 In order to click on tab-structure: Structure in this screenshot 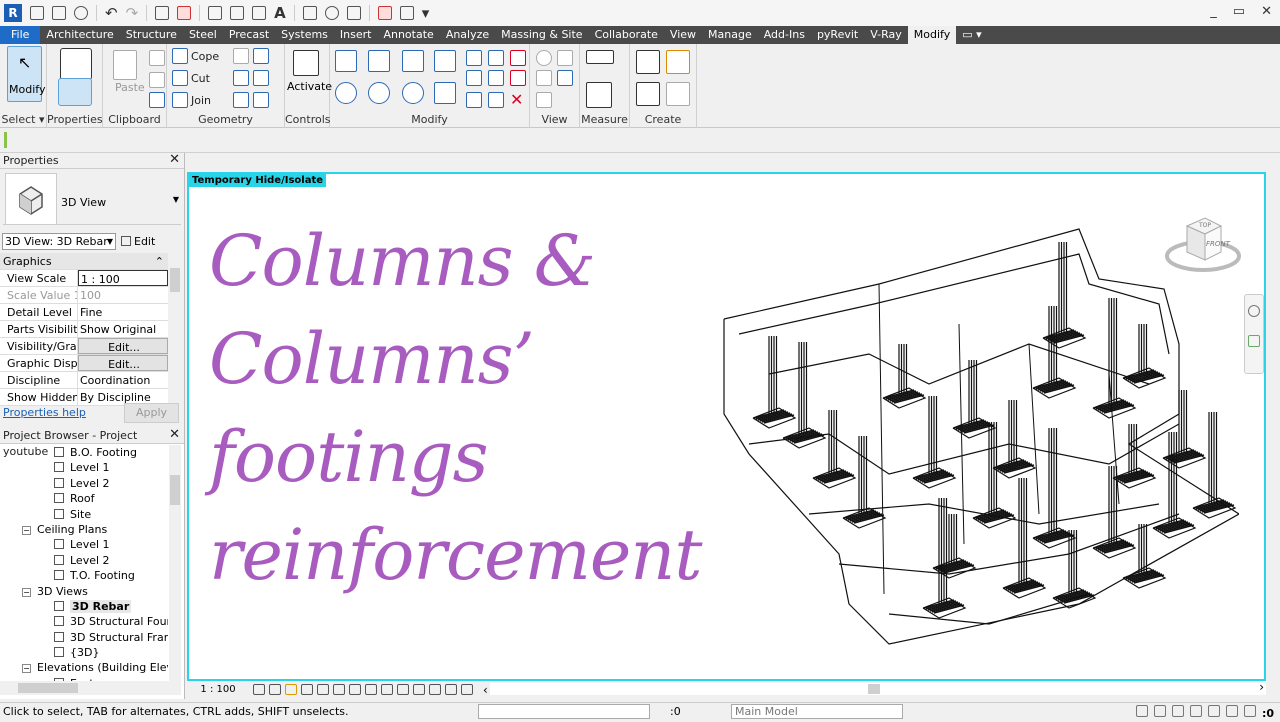, I will do `click(151, 35)`.